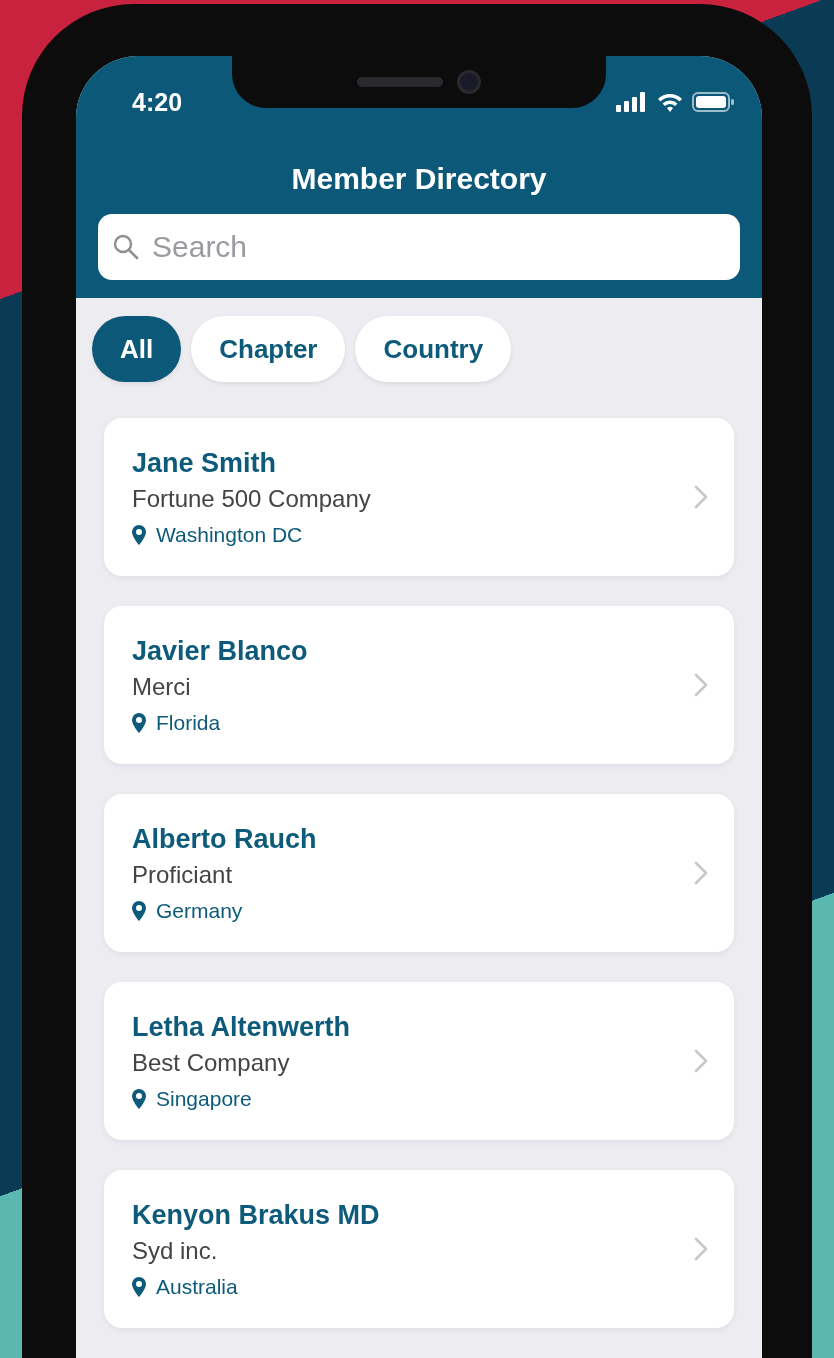 The image size is (834, 1358). I want to click on member-name: Kenyon Brakus MD, so click(256, 1215).